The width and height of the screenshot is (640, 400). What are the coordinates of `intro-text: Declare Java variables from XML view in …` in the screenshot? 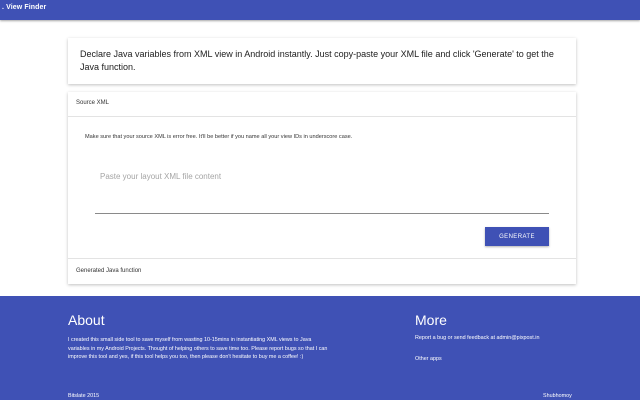 It's located at (317, 60).